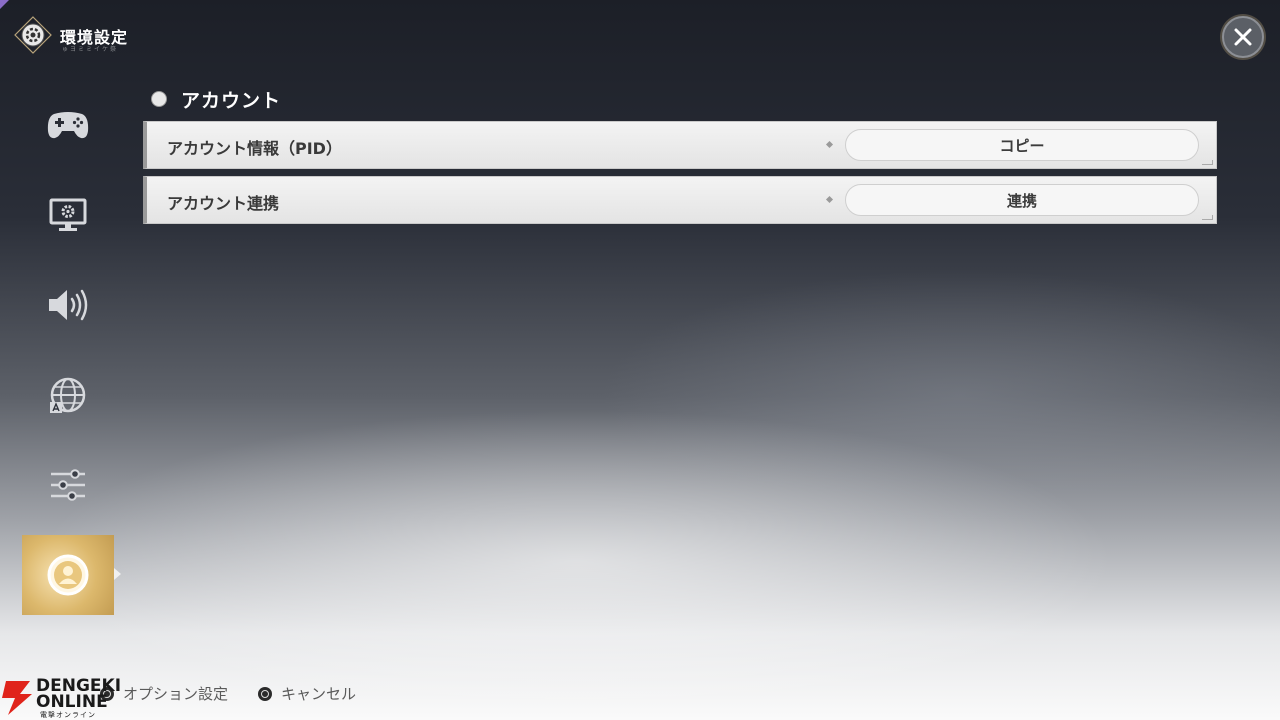 Image resolution: width=1280 pixels, height=720 pixels. What do you see at coordinates (159, 99) in the screenshot?
I see `section-marker-icon` at bounding box center [159, 99].